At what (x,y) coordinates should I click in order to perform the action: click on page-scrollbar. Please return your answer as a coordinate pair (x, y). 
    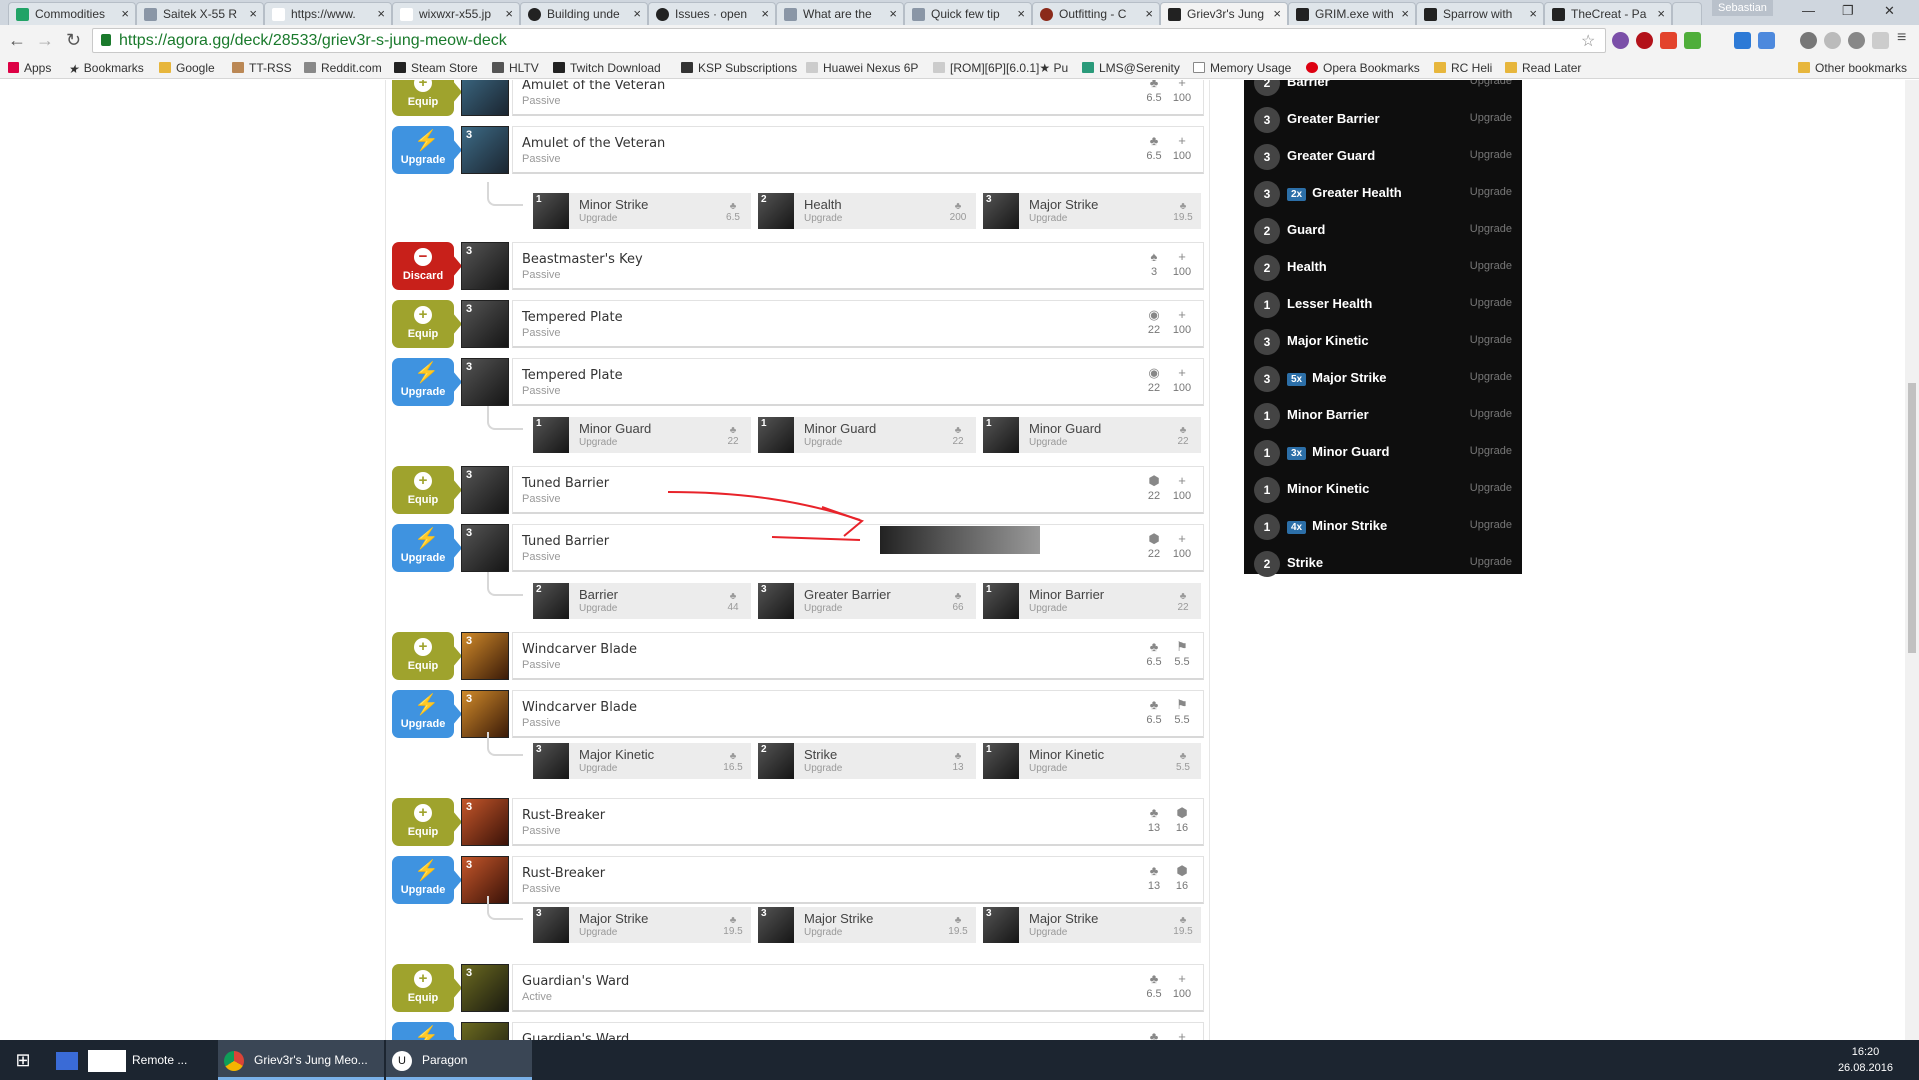
    Looking at the image, I should click on (1912, 560).